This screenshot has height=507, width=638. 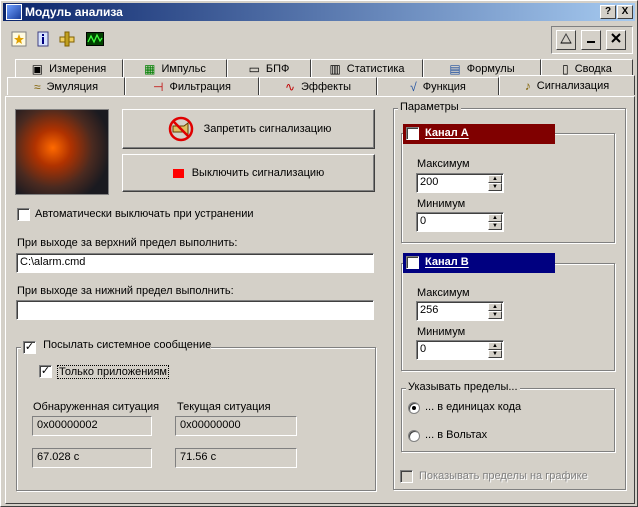 I want to click on calculator-icon: ▤, so click(x=455, y=68).